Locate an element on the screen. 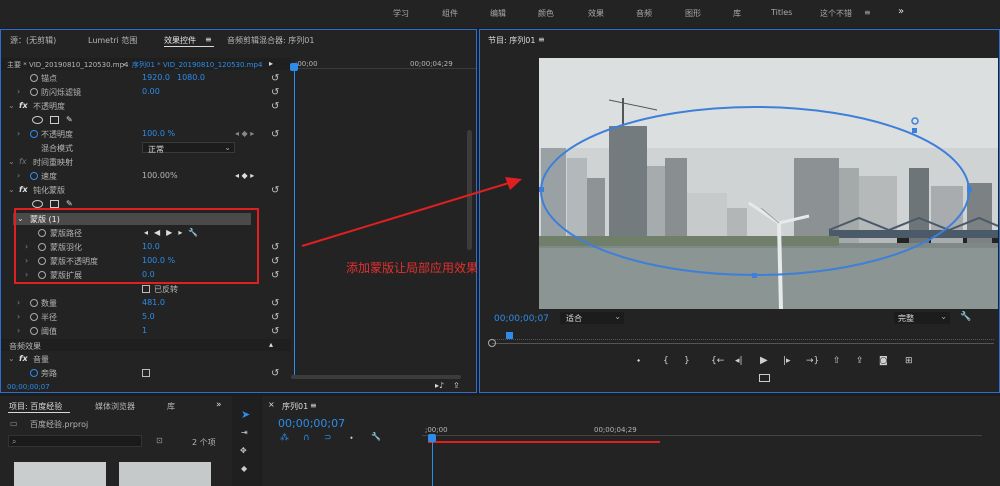  play-audio-icon: ▸♪ is located at coordinates (439, 385).